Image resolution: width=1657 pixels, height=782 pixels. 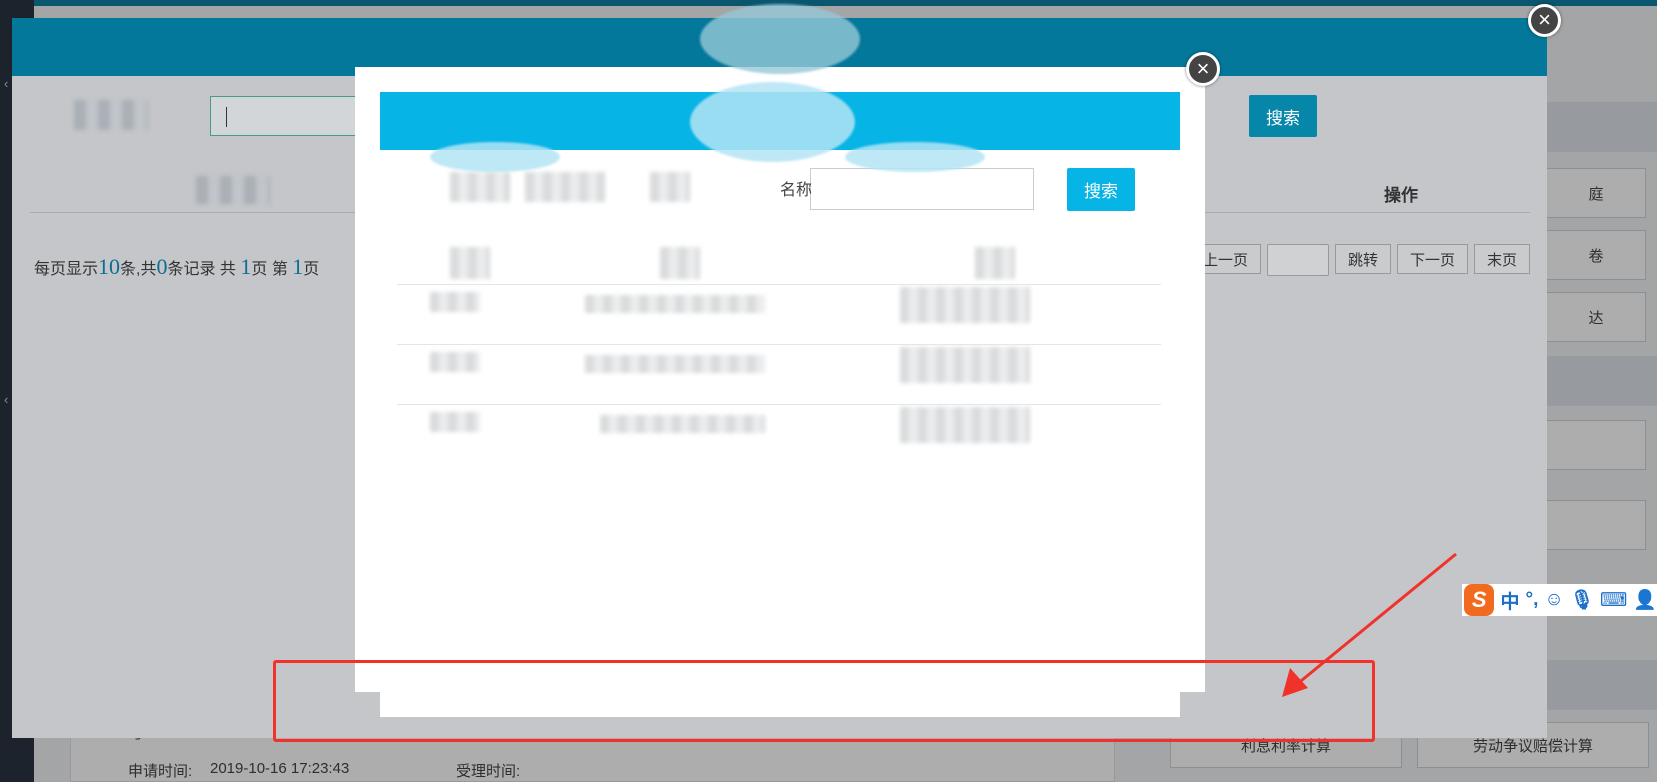 I want to click on sogou-logo-icon: S, so click(x=1479, y=600).